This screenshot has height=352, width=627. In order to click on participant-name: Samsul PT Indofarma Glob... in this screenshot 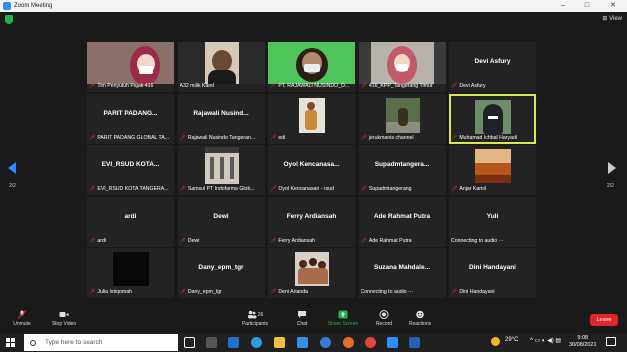, I will do `click(221, 189)`.